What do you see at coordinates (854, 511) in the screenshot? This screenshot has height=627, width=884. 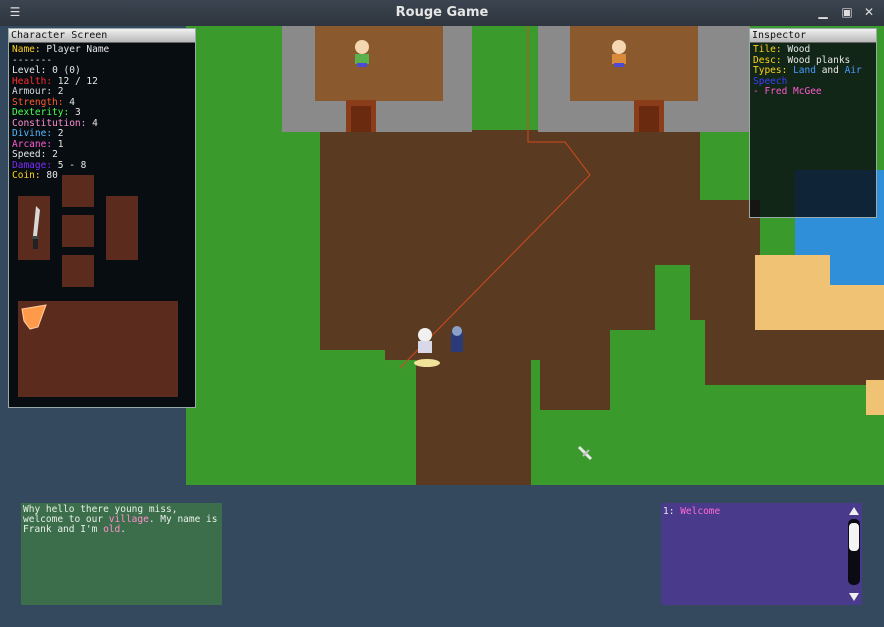 I see `scroll-up-icon` at bounding box center [854, 511].